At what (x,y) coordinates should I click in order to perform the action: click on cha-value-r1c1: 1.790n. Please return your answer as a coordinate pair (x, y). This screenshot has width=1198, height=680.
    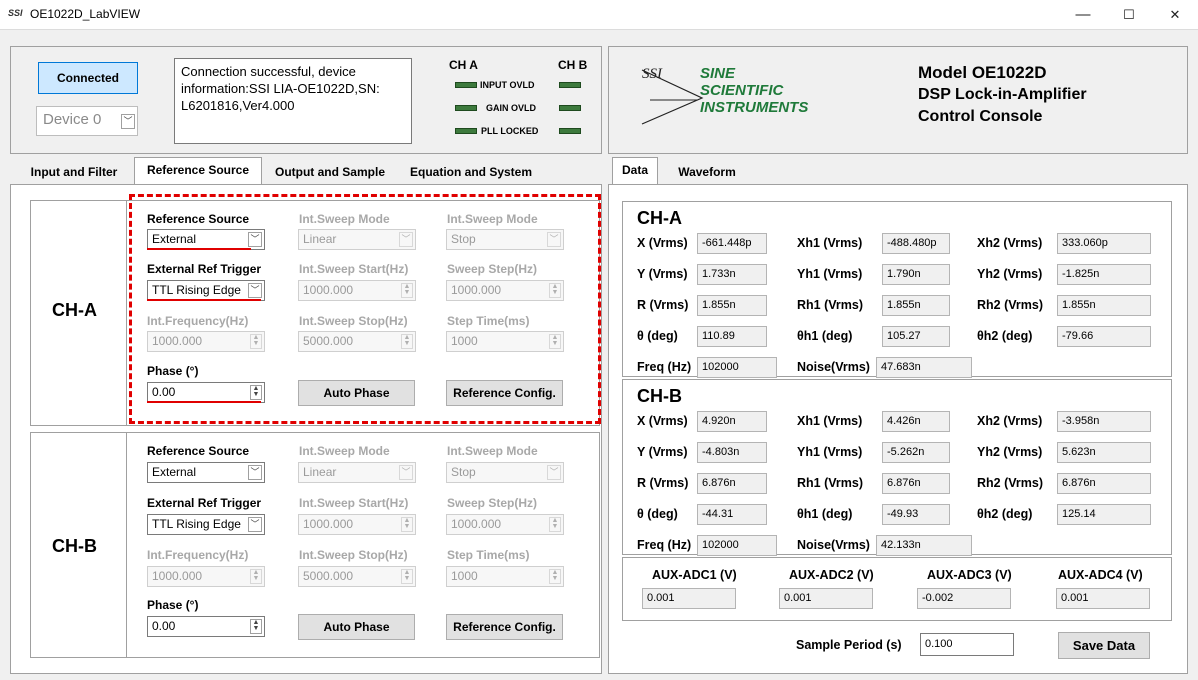
    Looking at the image, I should click on (916, 274).